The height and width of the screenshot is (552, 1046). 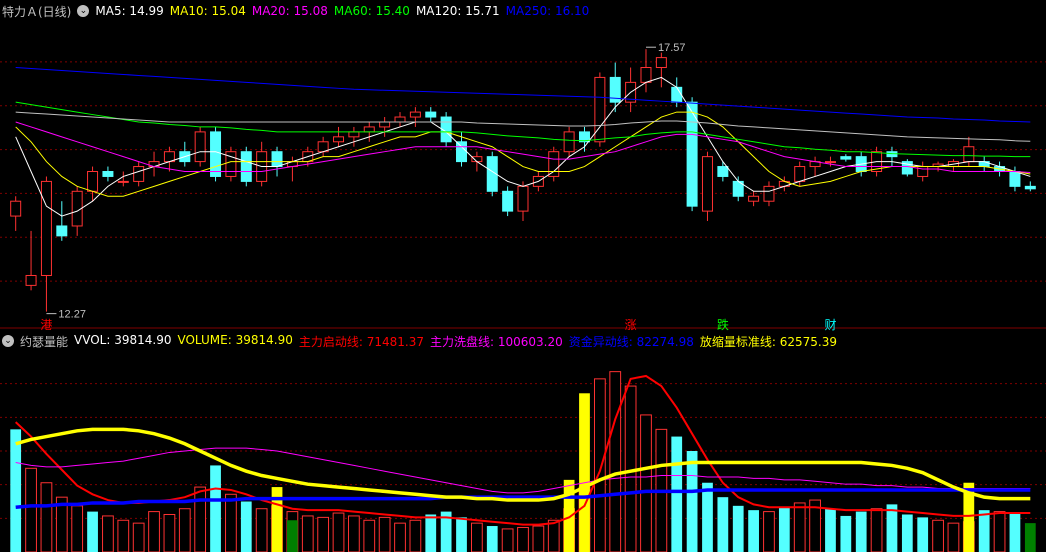 I want to click on volume-legend-item-2: 主力启动线: 71481.37, so click(x=361, y=341).